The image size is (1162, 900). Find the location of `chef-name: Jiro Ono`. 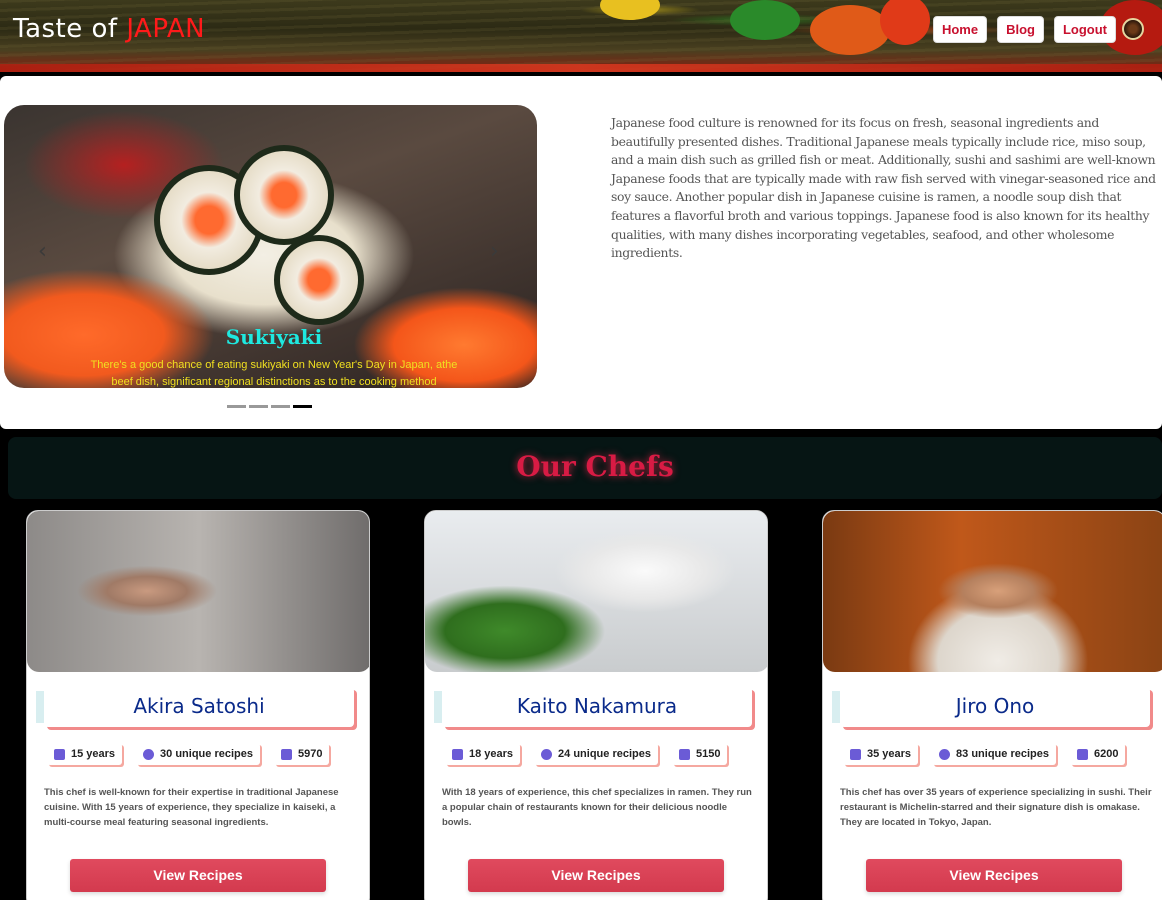

chef-name: Jiro Ono is located at coordinates (995, 707).